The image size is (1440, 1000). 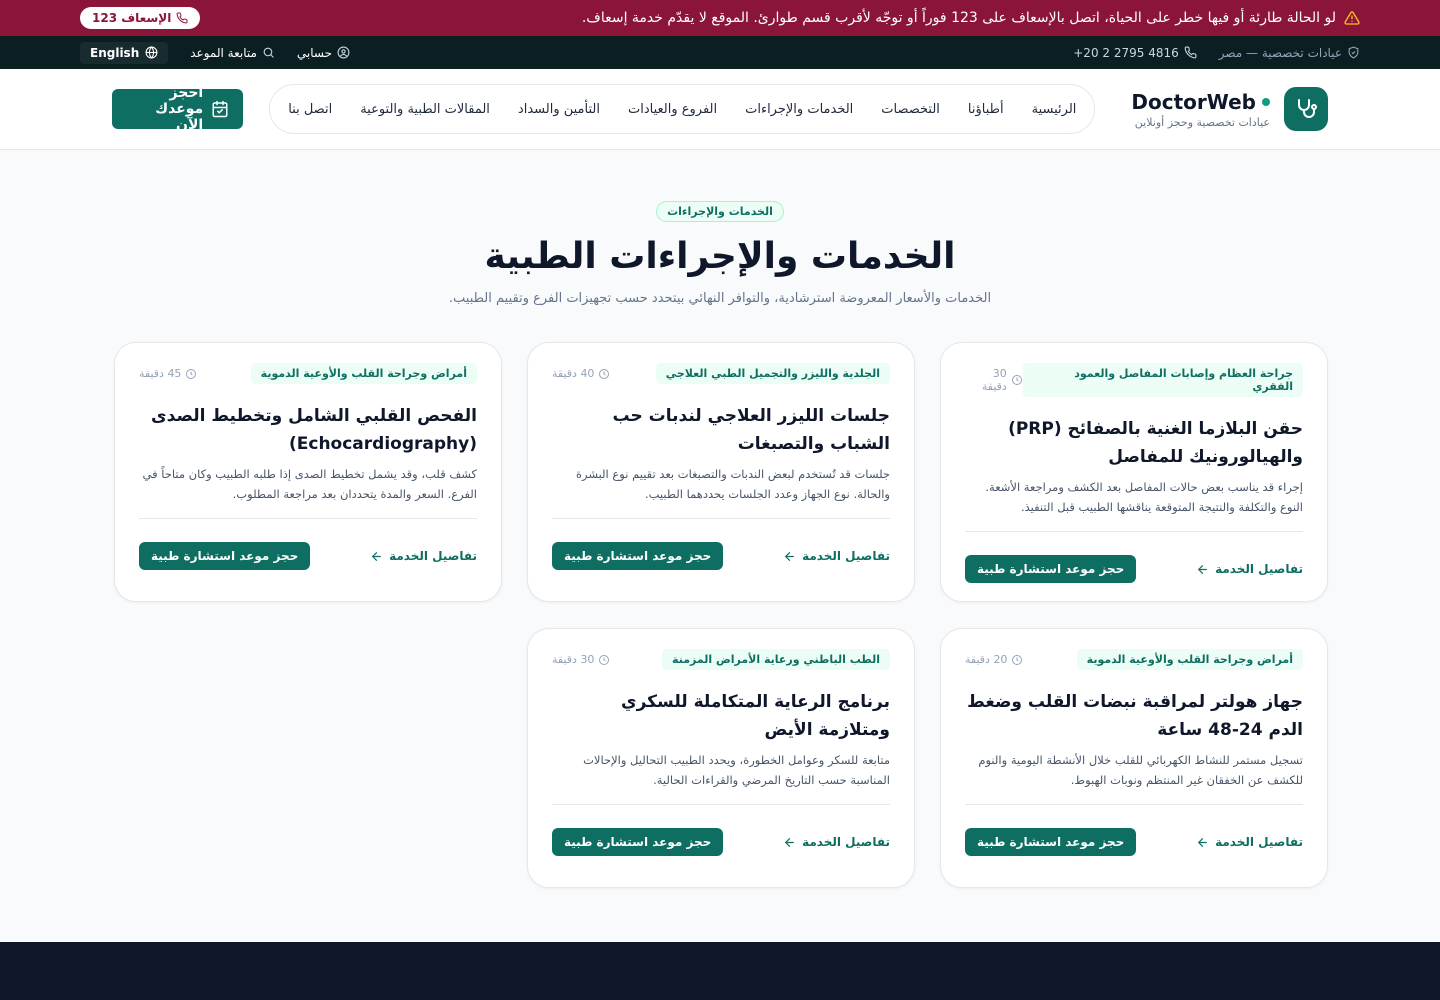 What do you see at coordinates (1280, 52) in the screenshot?
I see `tagline-text: عيادات تخصصية — مصر` at bounding box center [1280, 52].